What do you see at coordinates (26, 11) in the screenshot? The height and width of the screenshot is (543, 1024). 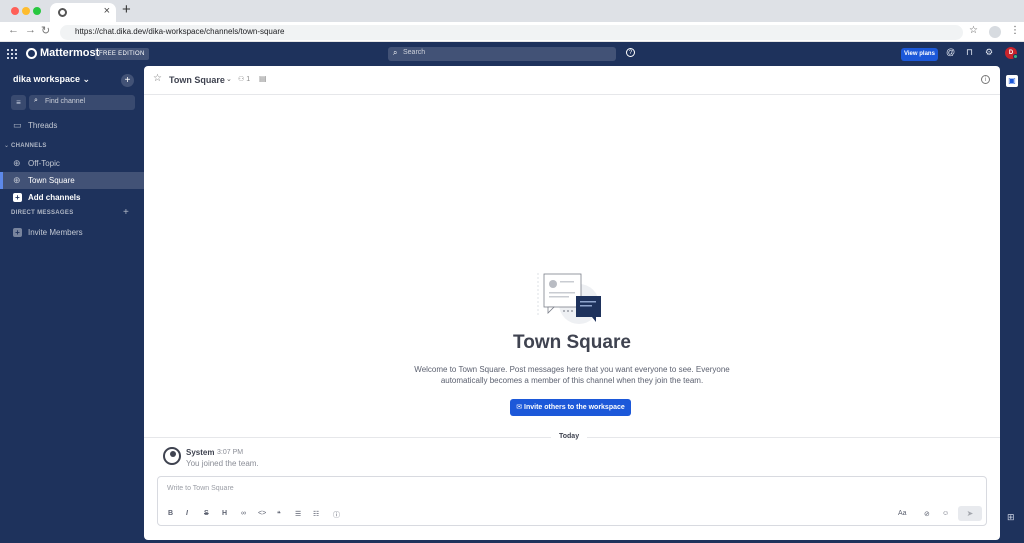 I see `minimize-window-button` at bounding box center [26, 11].